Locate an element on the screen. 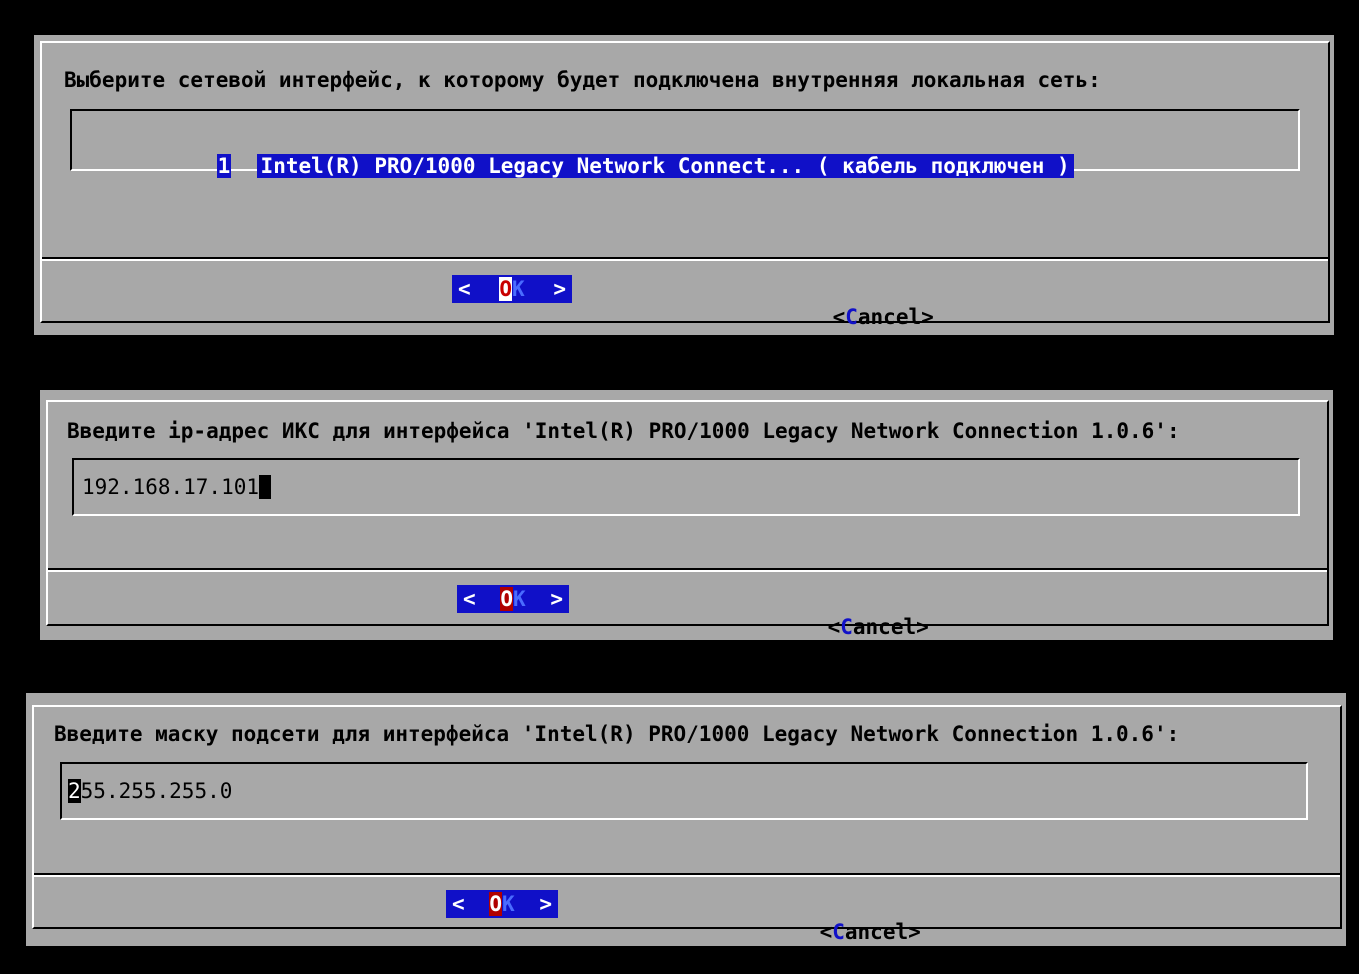 The height and width of the screenshot is (974, 1359). text-cursor: 2 is located at coordinates (74, 791).